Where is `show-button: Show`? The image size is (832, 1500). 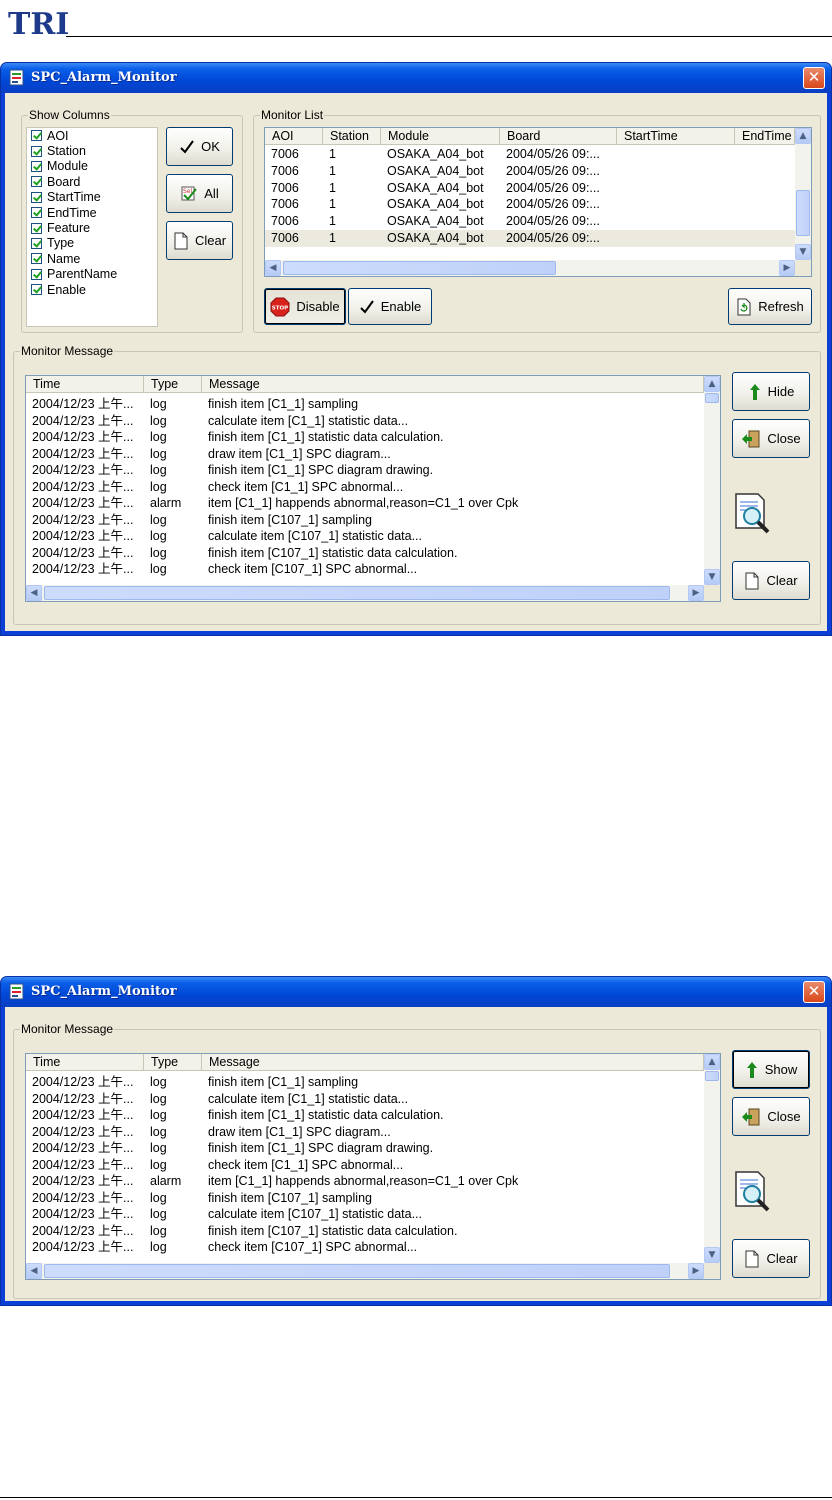
show-button: Show is located at coordinates (771, 1069).